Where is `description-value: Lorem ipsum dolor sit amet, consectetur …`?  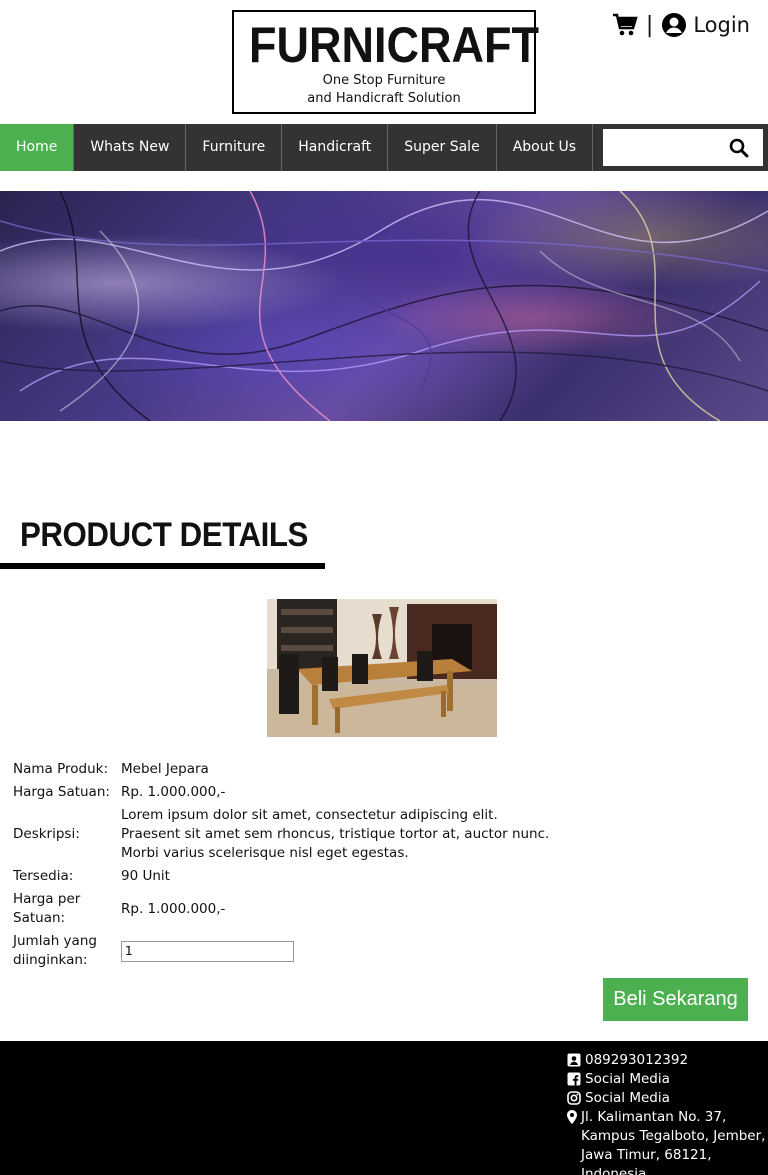
description-value: Lorem ipsum dolor sit amet, consectetur … is located at coordinates (335, 834).